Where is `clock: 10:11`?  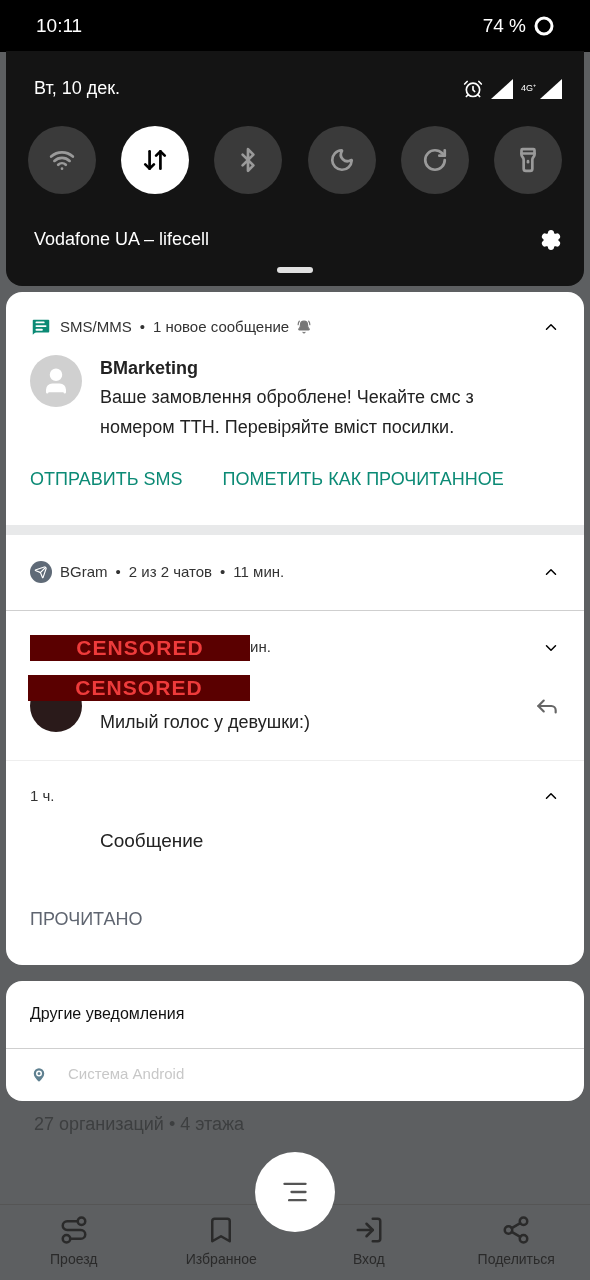 clock: 10:11 is located at coordinates (59, 25).